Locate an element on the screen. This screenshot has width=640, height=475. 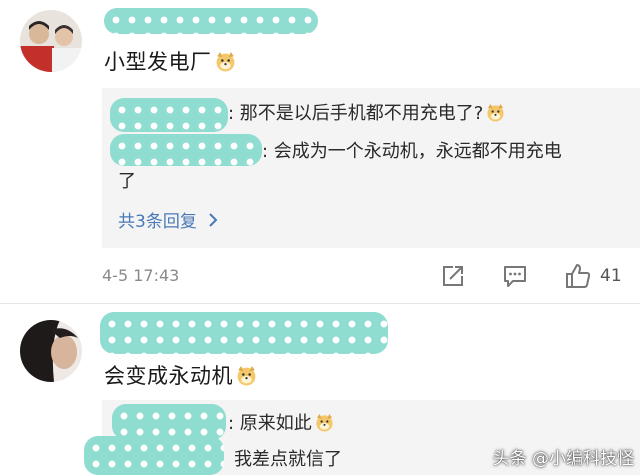
comment-icon is located at coordinates (515, 278).